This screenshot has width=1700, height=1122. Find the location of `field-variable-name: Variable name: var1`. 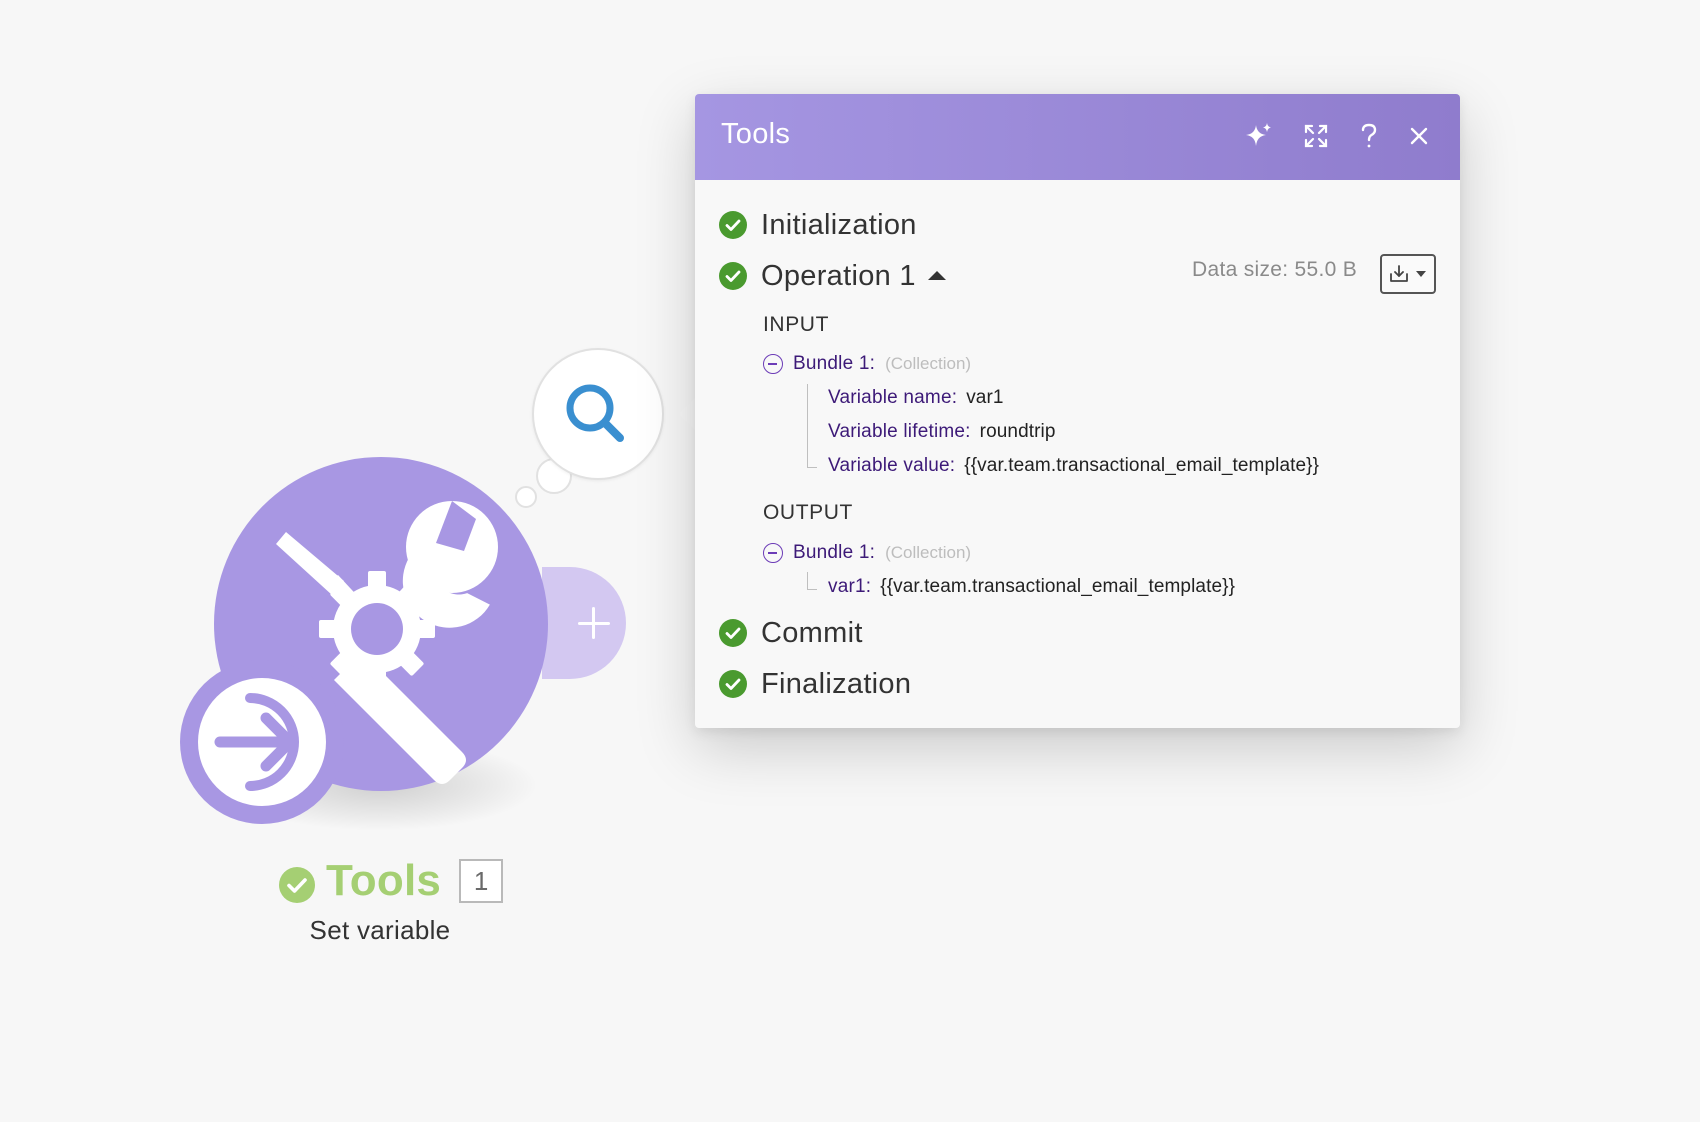

field-variable-name: Variable name: var1 is located at coordinates (916, 398).